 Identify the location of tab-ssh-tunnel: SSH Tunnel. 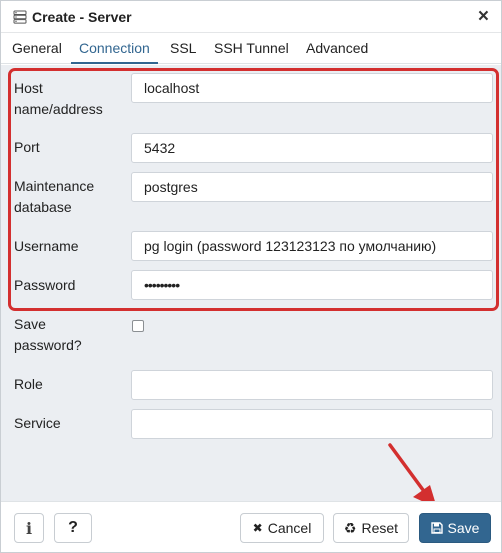
(251, 49).